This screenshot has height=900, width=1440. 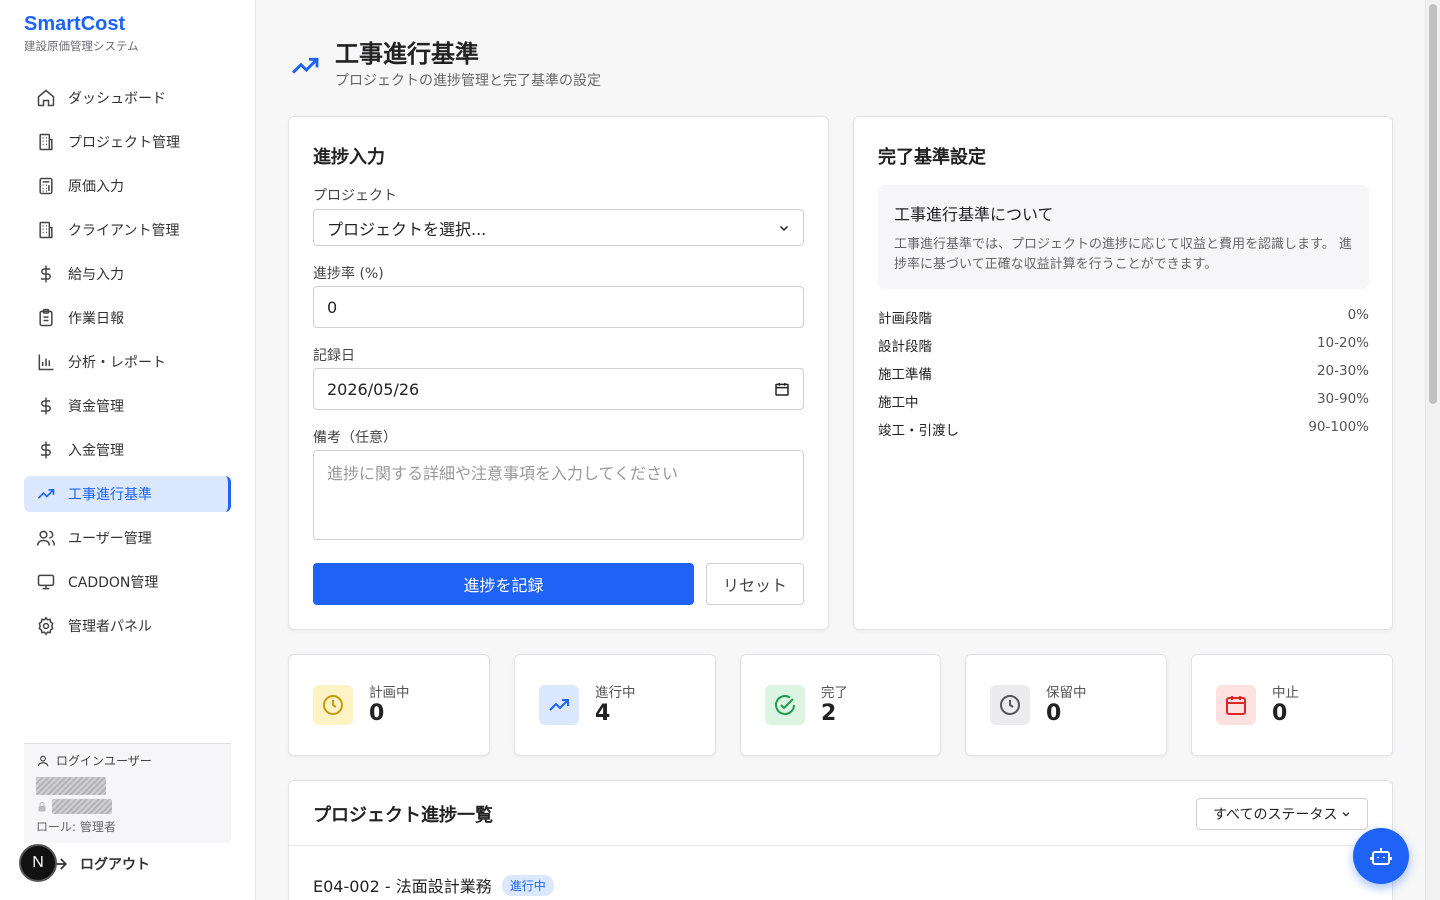 What do you see at coordinates (840, 705) in the screenshot?
I see `stat-card-completed: 完了 2` at bounding box center [840, 705].